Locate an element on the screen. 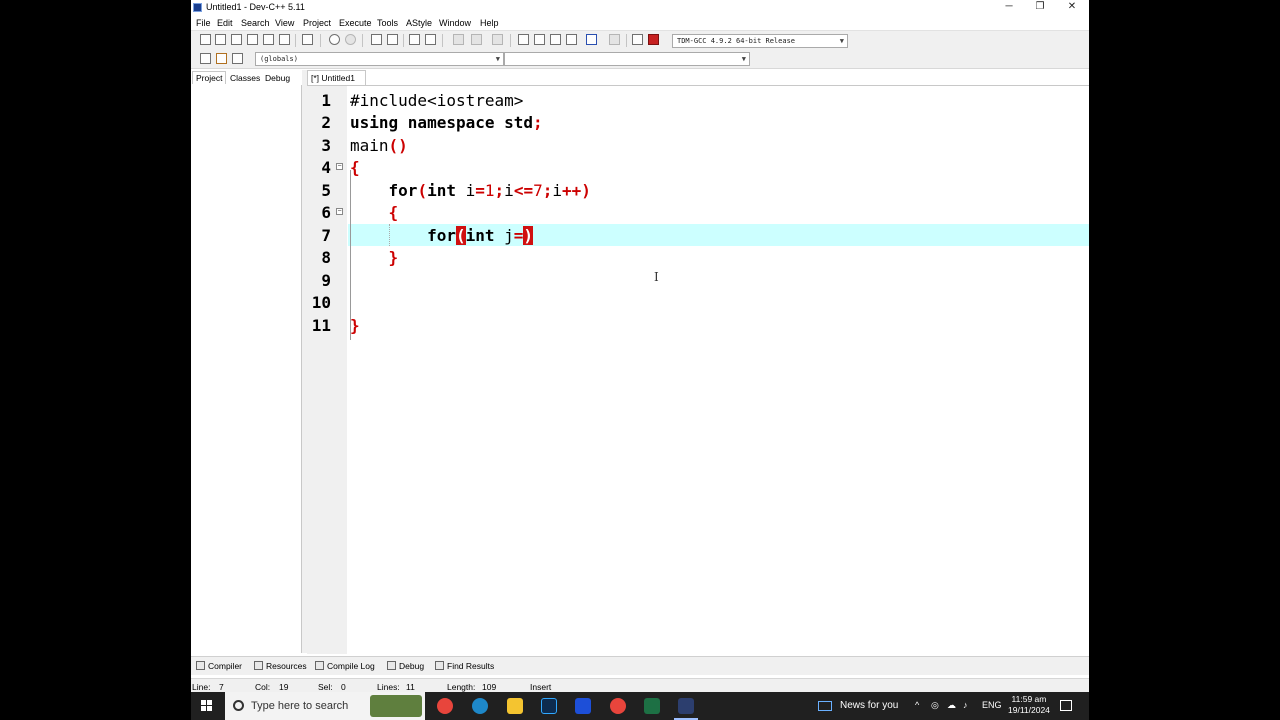 The width and height of the screenshot is (1280, 720). chrome-profile-icon is located at coordinates (618, 706).